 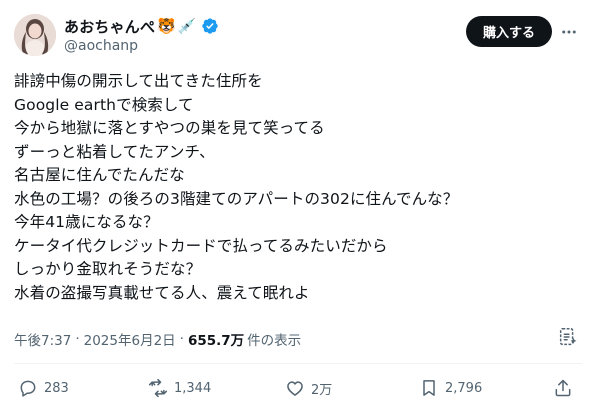 I want to click on repost-button: 1,344, so click(x=179, y=388).